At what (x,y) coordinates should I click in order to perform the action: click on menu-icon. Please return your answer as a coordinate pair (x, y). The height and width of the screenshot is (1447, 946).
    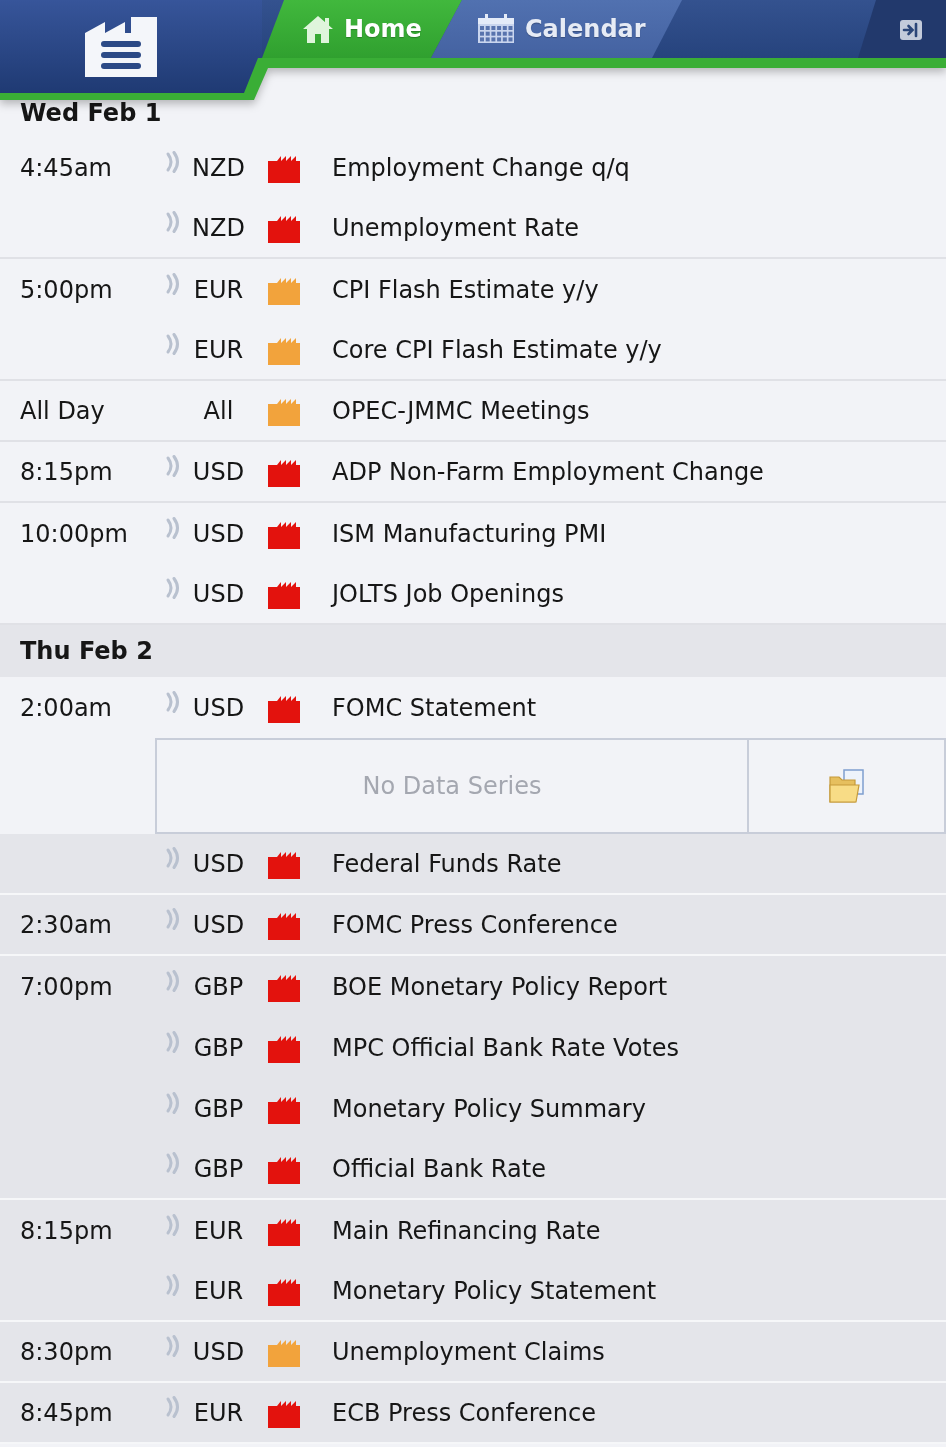
    Looking at the image, I should click on (121, 47).